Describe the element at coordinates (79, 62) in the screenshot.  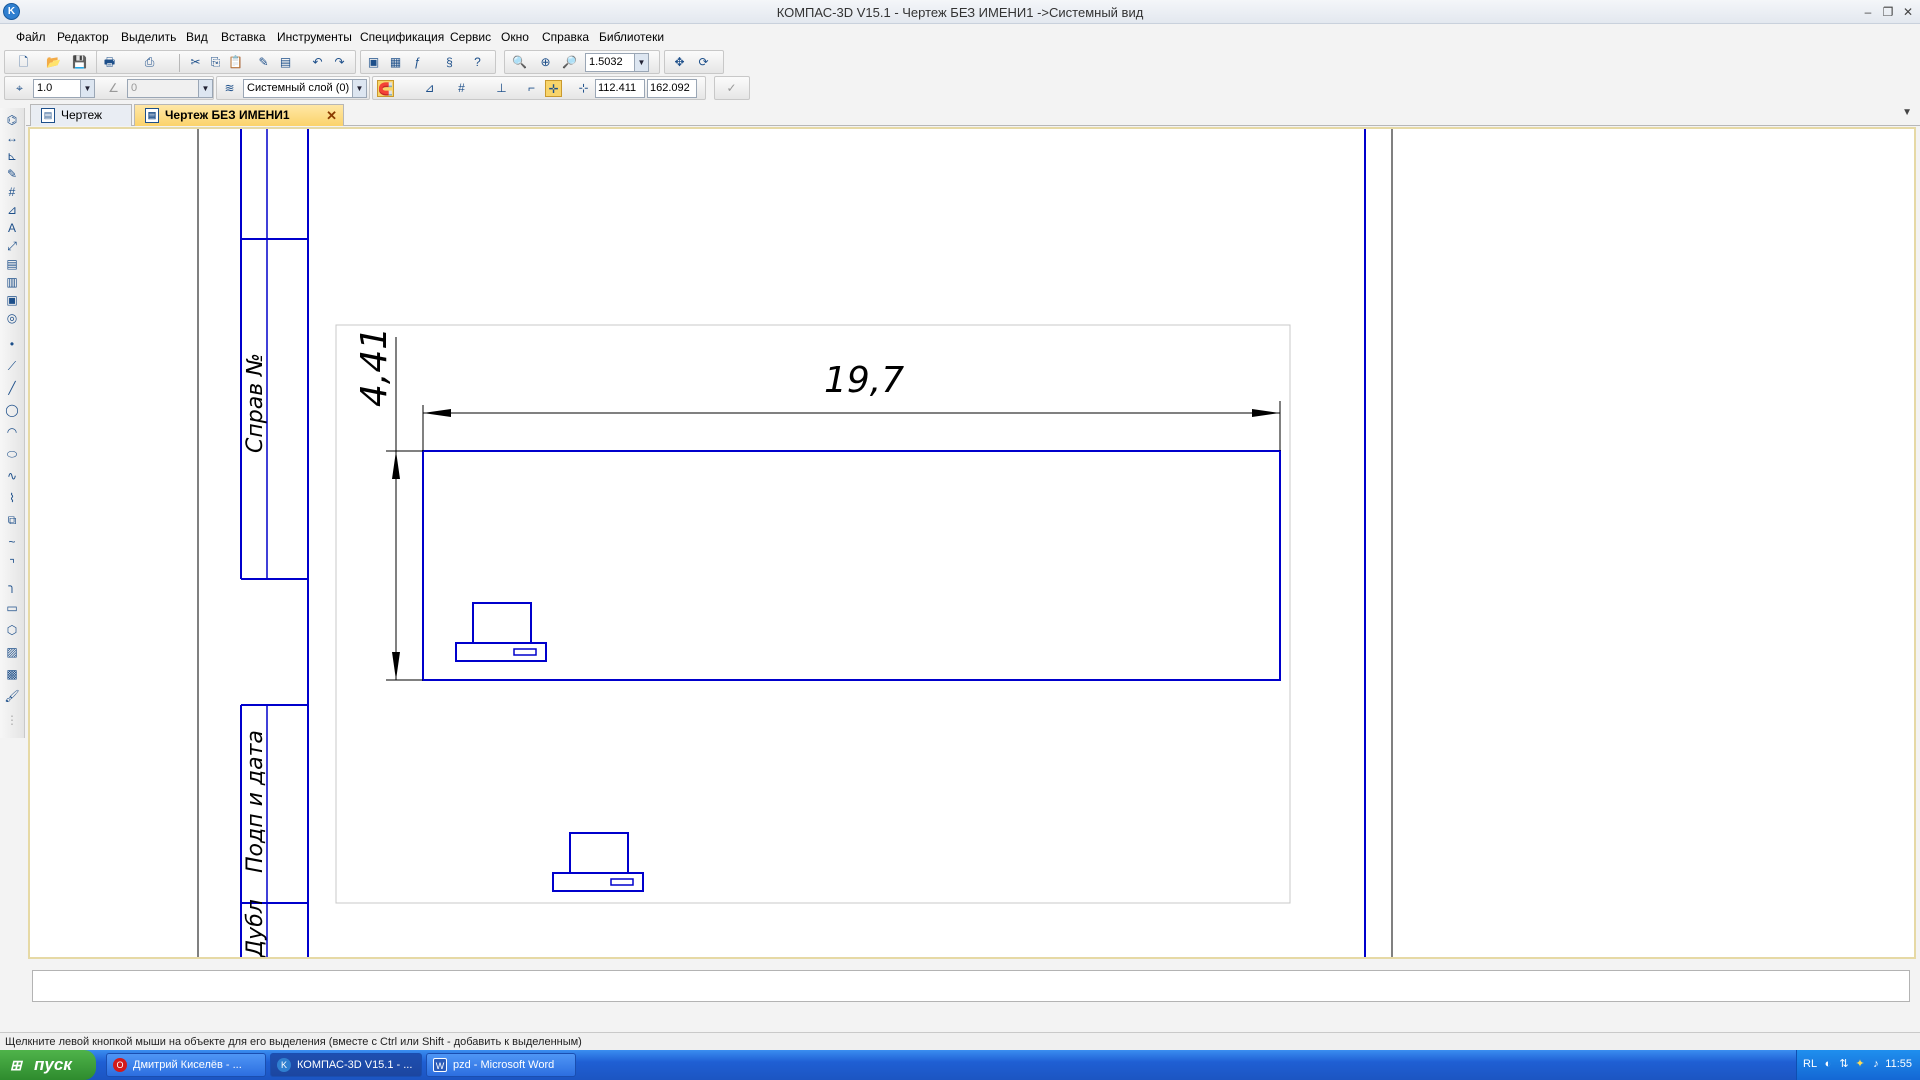
I see `save-icon: 💾` at that location.